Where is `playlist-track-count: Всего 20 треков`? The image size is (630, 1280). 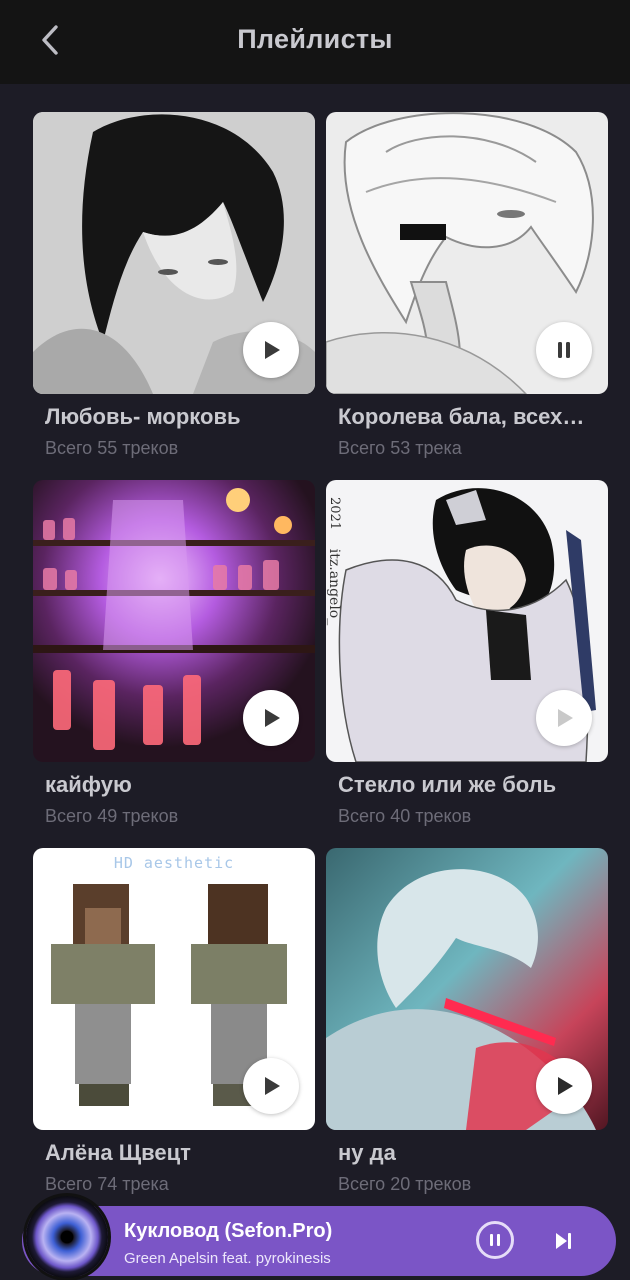
playlist-track-count: Всего 20 треков is located at coordinates (405, 1184).